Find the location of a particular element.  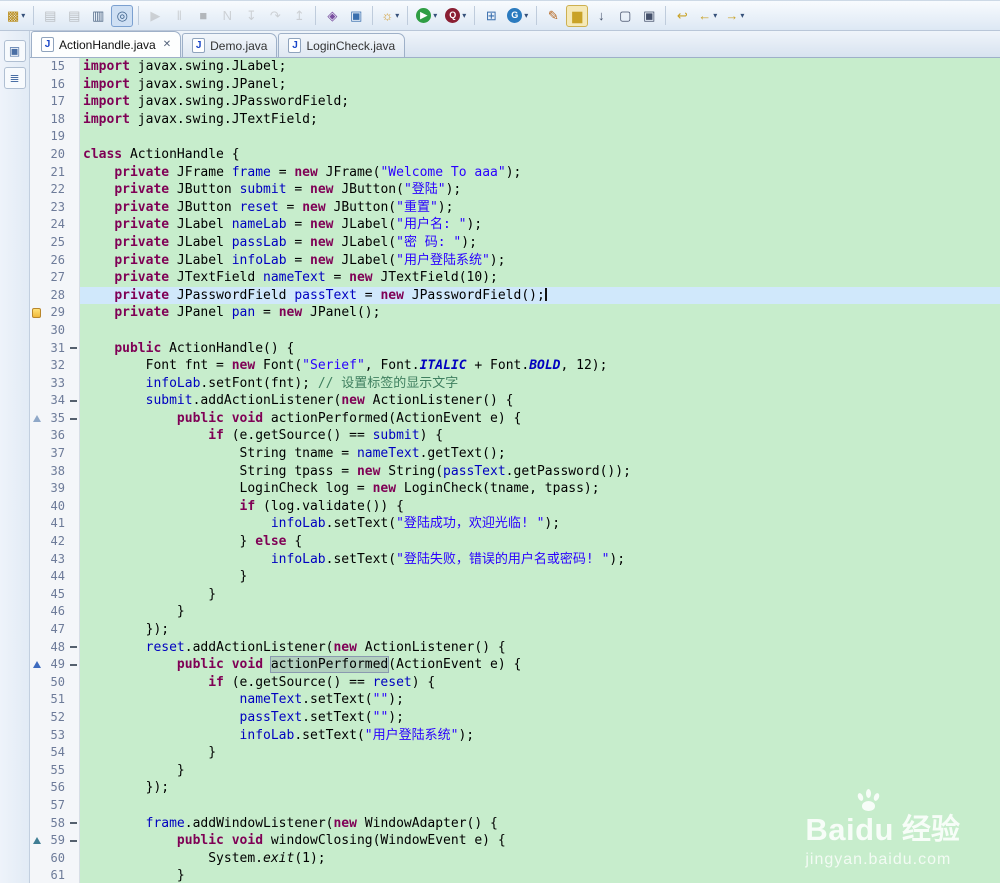

save-button: ▤ is located at coordinates (50, 16).